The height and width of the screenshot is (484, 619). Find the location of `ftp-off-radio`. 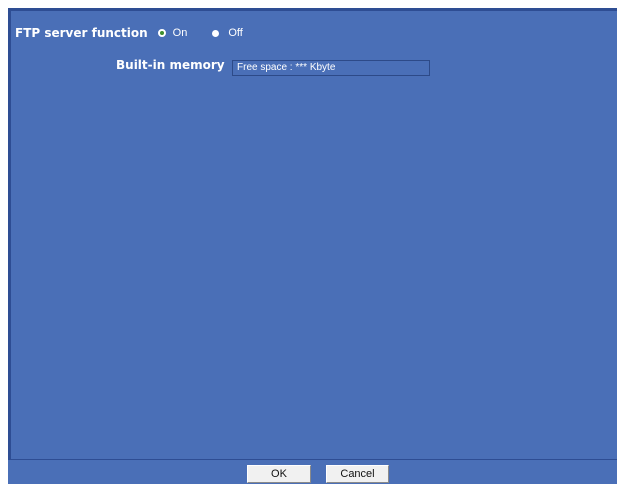

ftp-off-radio is located at coordinates (216, 33).